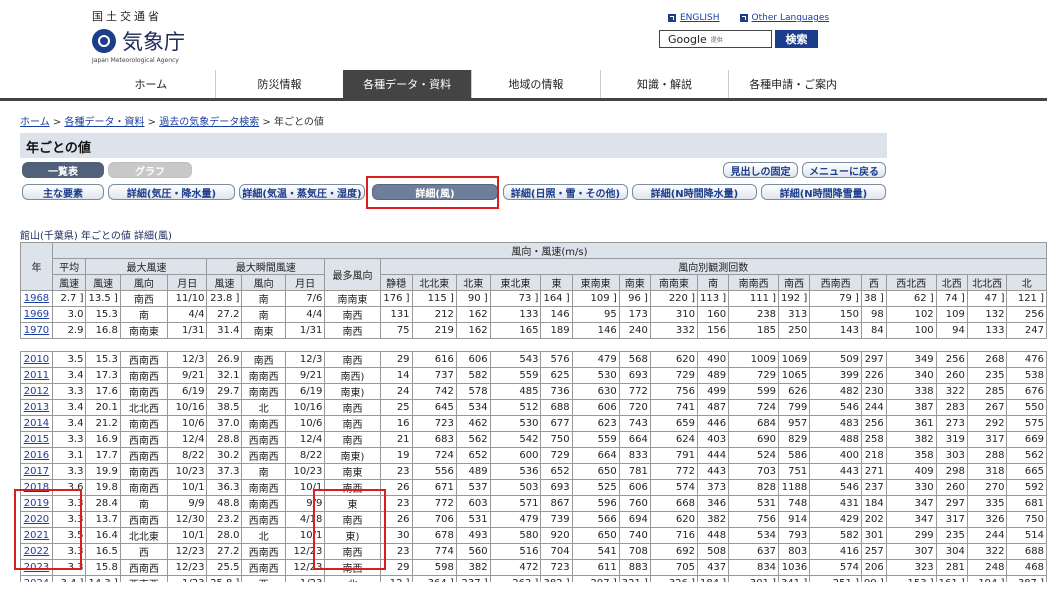  I want to click on year-link: 1969, so click(36, 314).